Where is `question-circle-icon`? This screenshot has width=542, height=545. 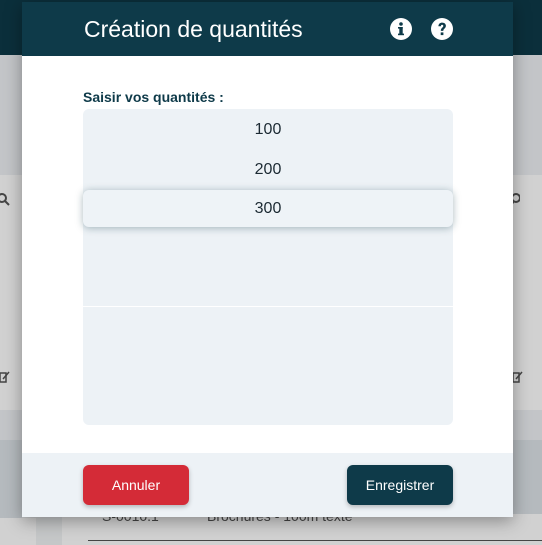
question-circle-icon is located at coordinates (442, 29).